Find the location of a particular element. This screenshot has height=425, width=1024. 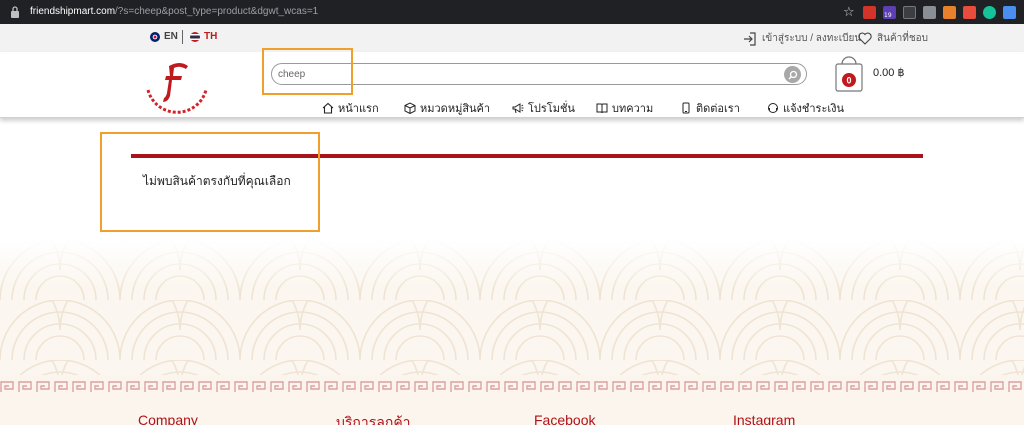

pdf-extension-icon is located at coordinates (869, 12).